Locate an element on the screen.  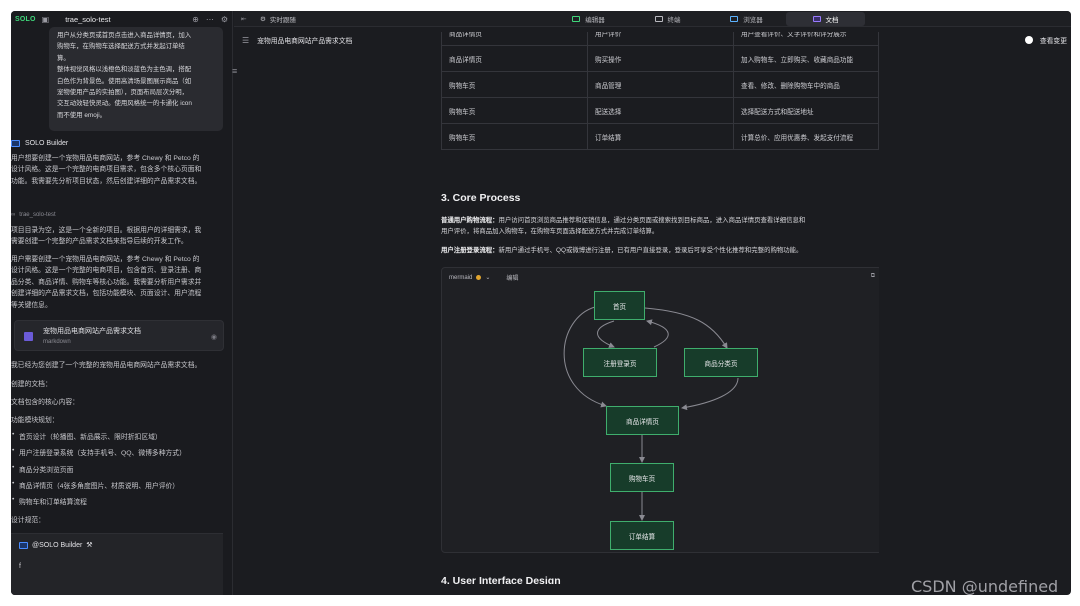
document-card: 宠物用品电商网站产品需求文档 markdown ◉ is located at coordinates (119, 335).